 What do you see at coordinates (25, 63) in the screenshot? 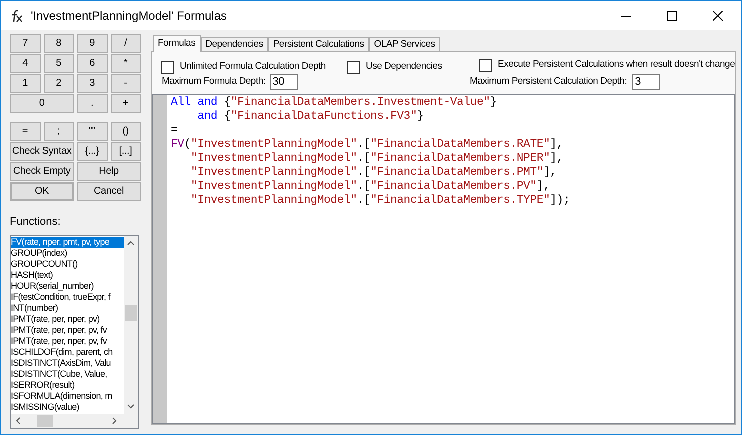
I see `keypad-button: 4` at bounding box center [25, 63].